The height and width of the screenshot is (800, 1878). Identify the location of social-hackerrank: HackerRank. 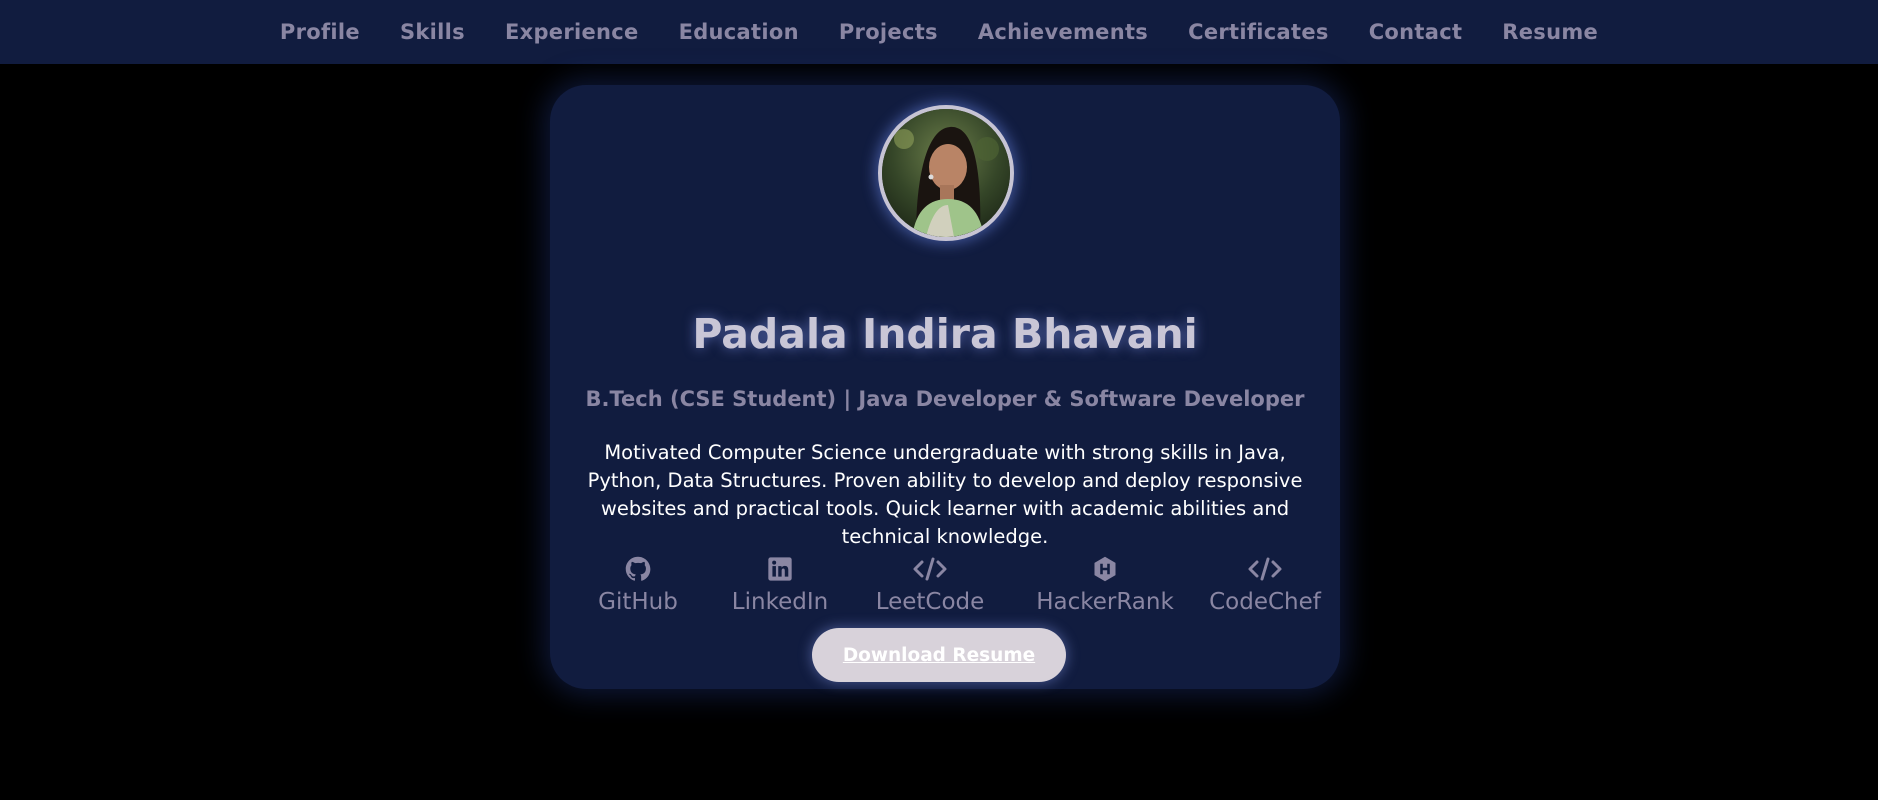
(1105, 585).